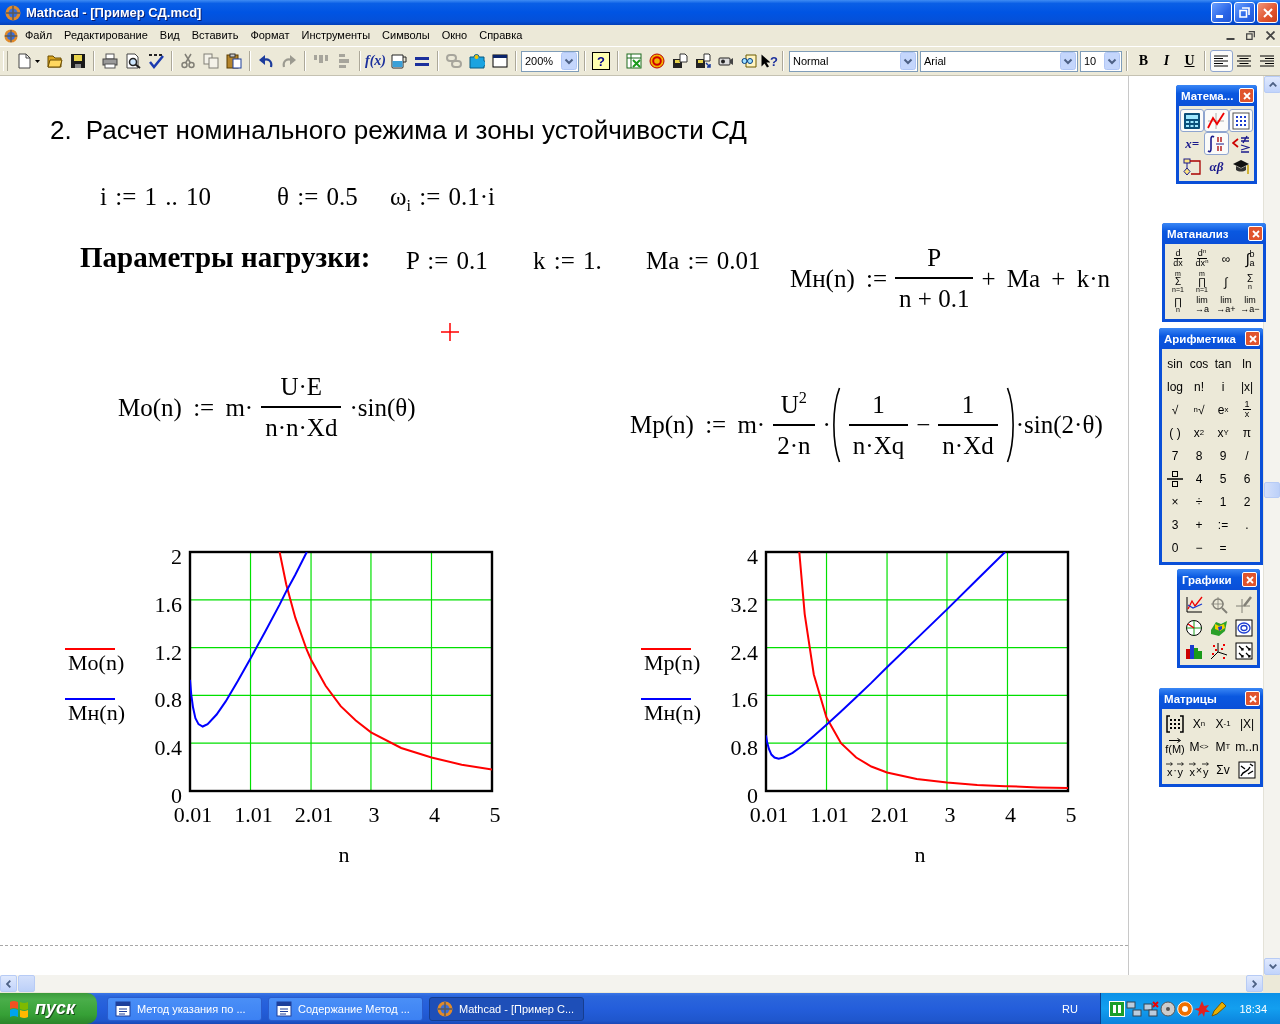 The image size is (1280, 1024). I want to click on palette-button: f(M), so click(1175, 746).